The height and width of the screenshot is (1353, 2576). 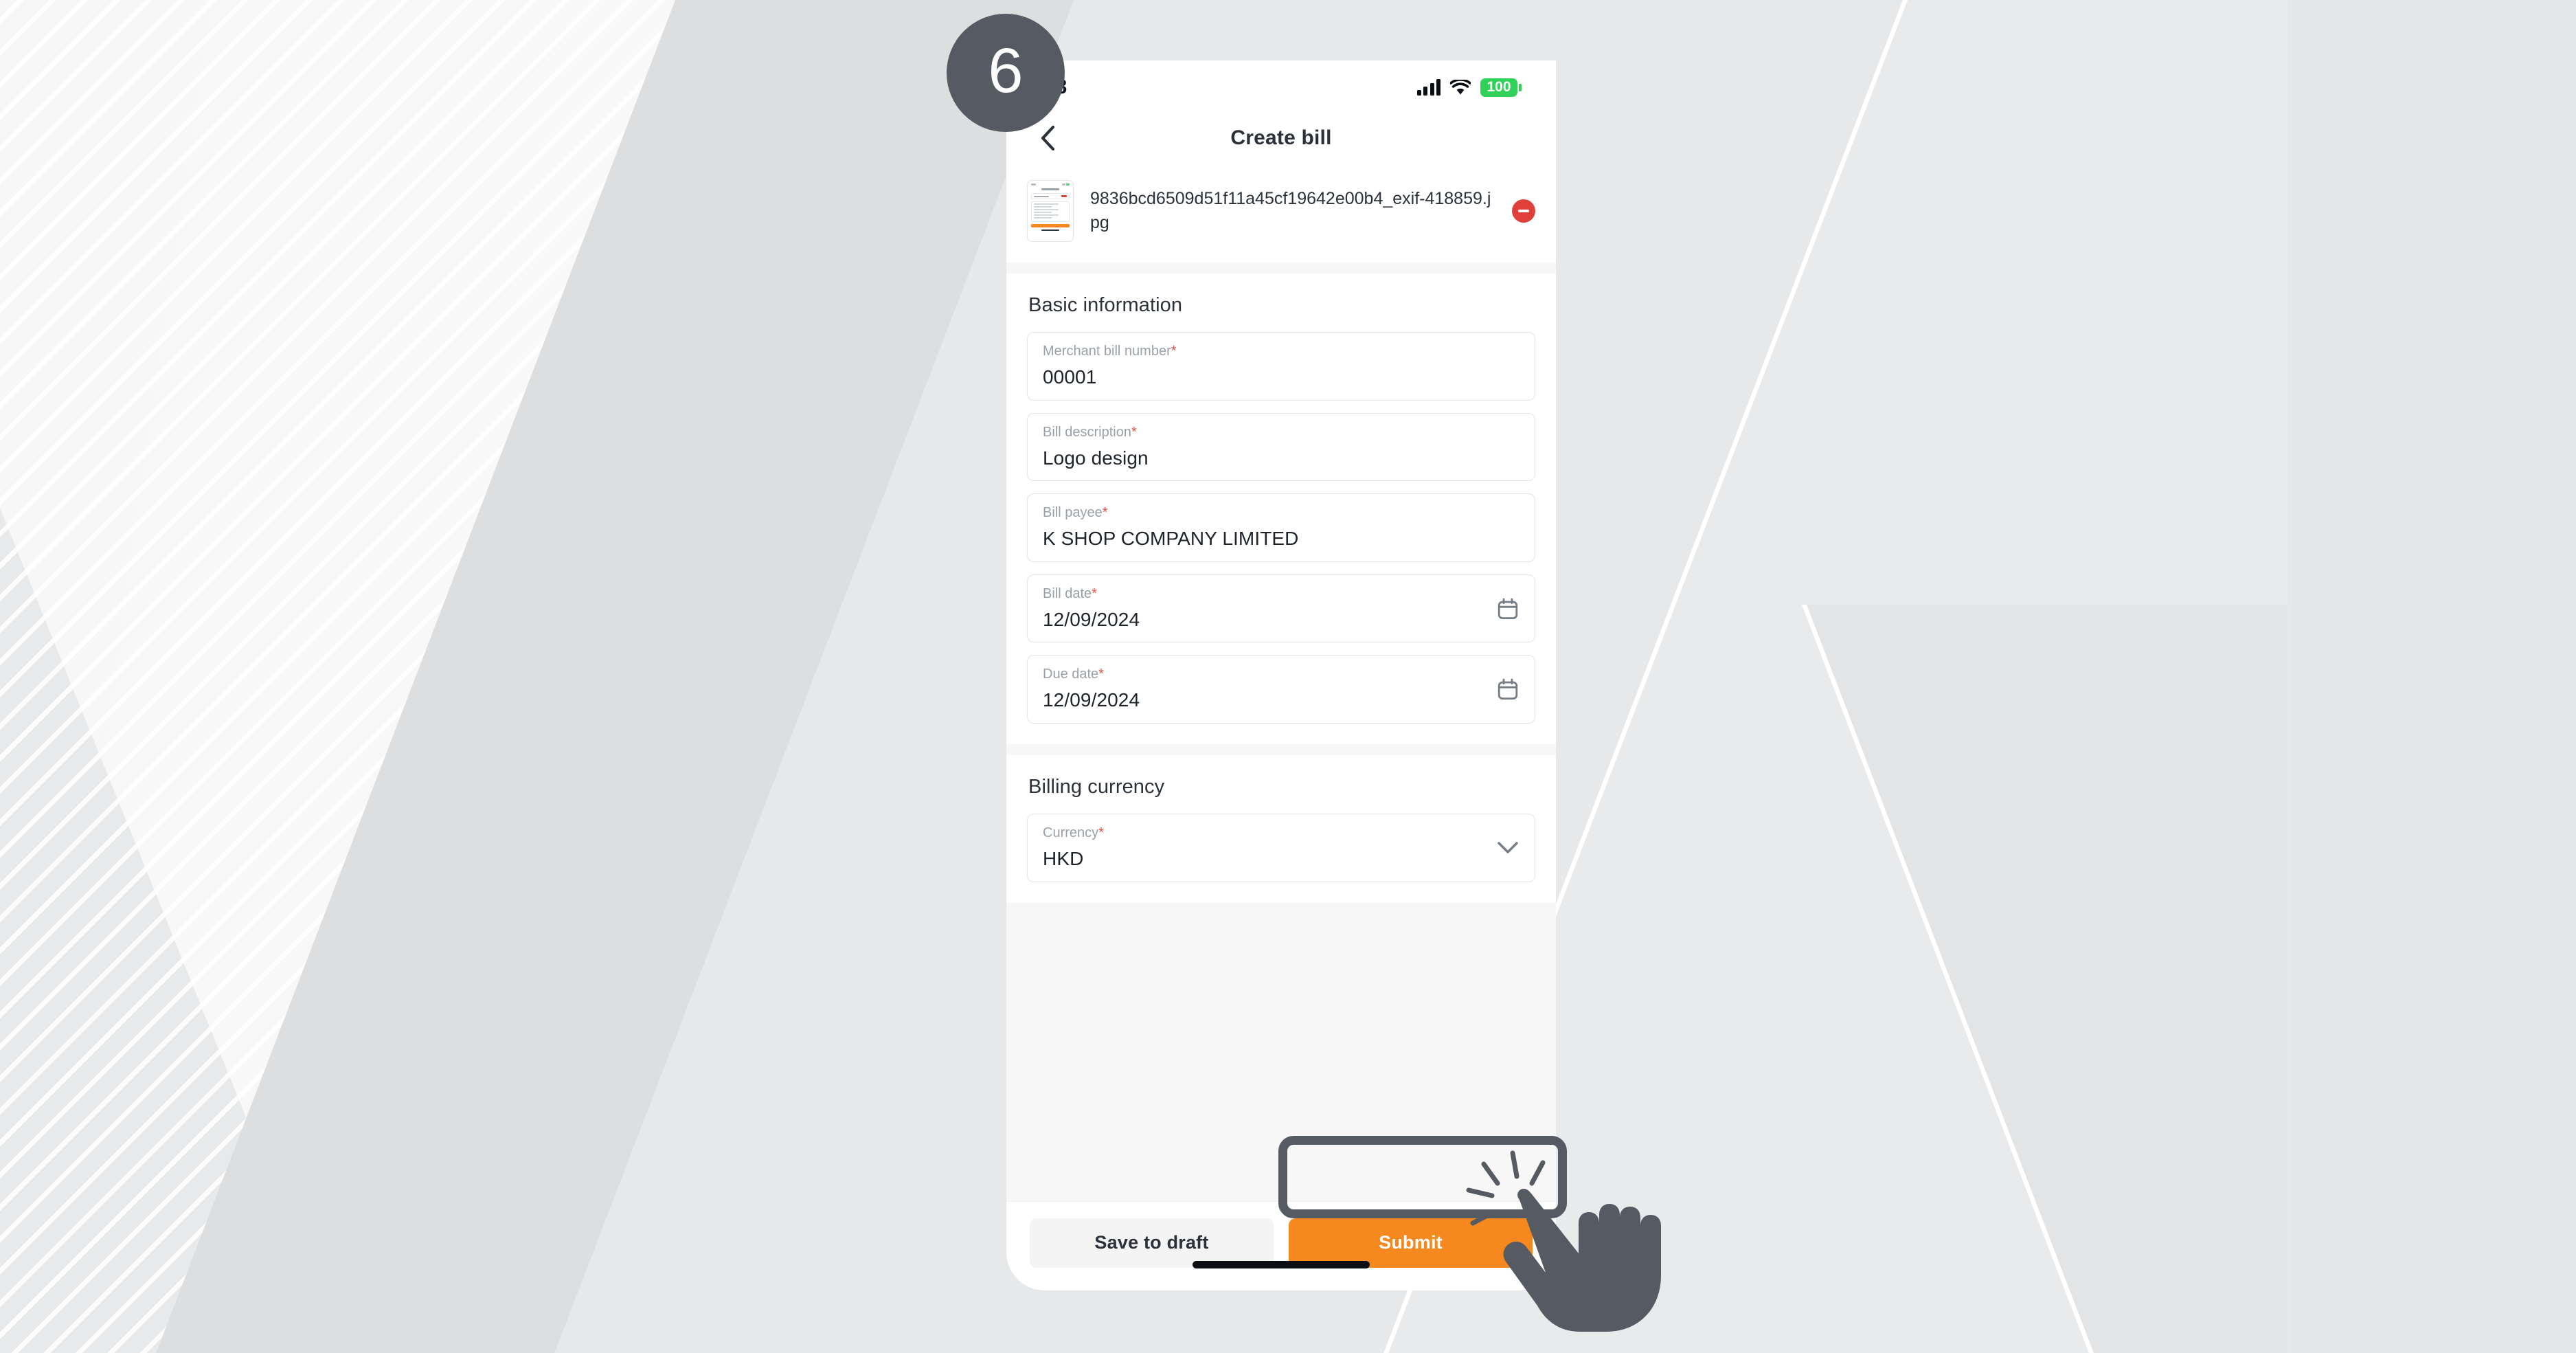 What do you see at coordinates (1281, 689) in the screenshot?
I see `field-due-date: Due date* 12/09/2024` at bounding box center [1281, 689].